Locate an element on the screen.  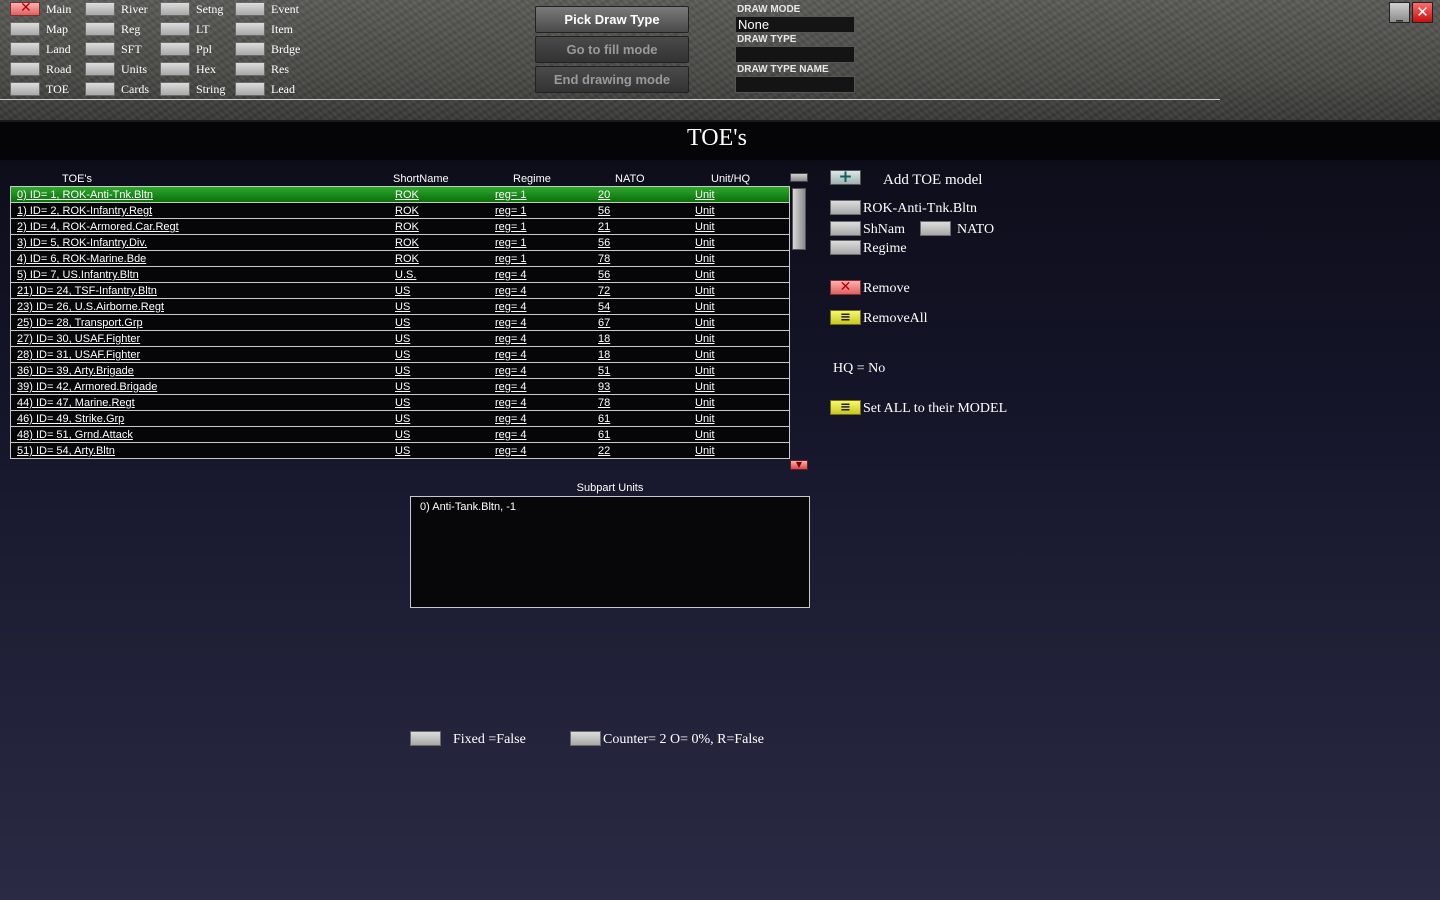
nav-toggle-units is located at coordinates (100, 69).